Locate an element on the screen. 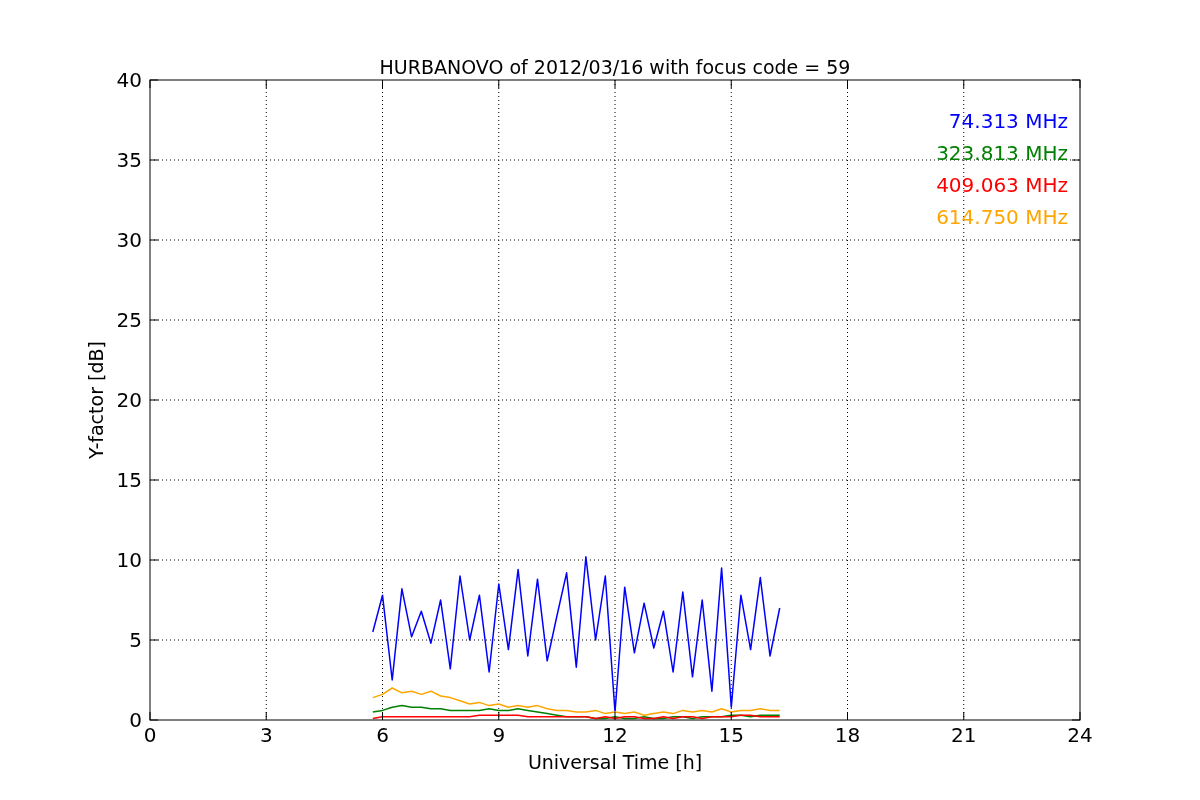  y-axis-label: Y-factor [dB] is located at coordinates (96, 400).